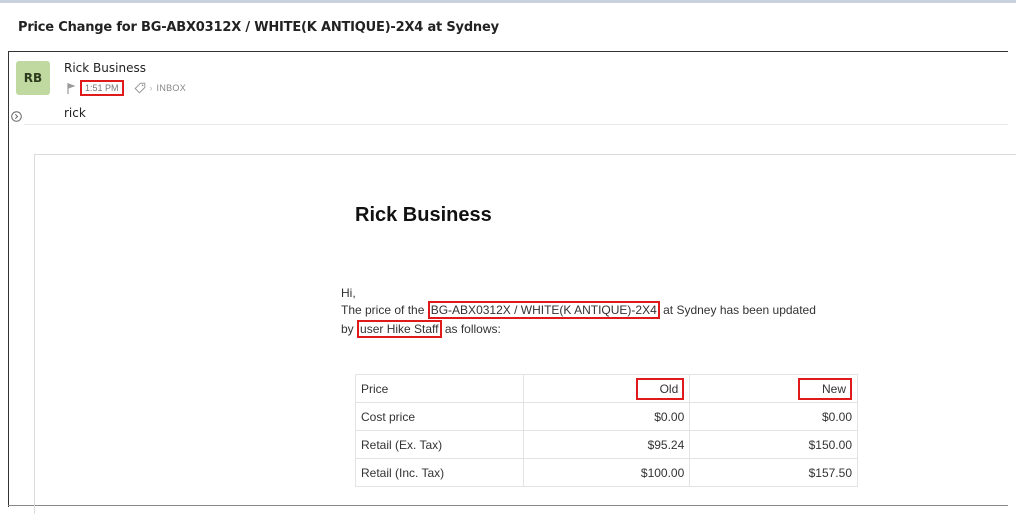 This screenshot has height=514, width=1016. I want to click on business-title: Rick Business, so click(423, 215).